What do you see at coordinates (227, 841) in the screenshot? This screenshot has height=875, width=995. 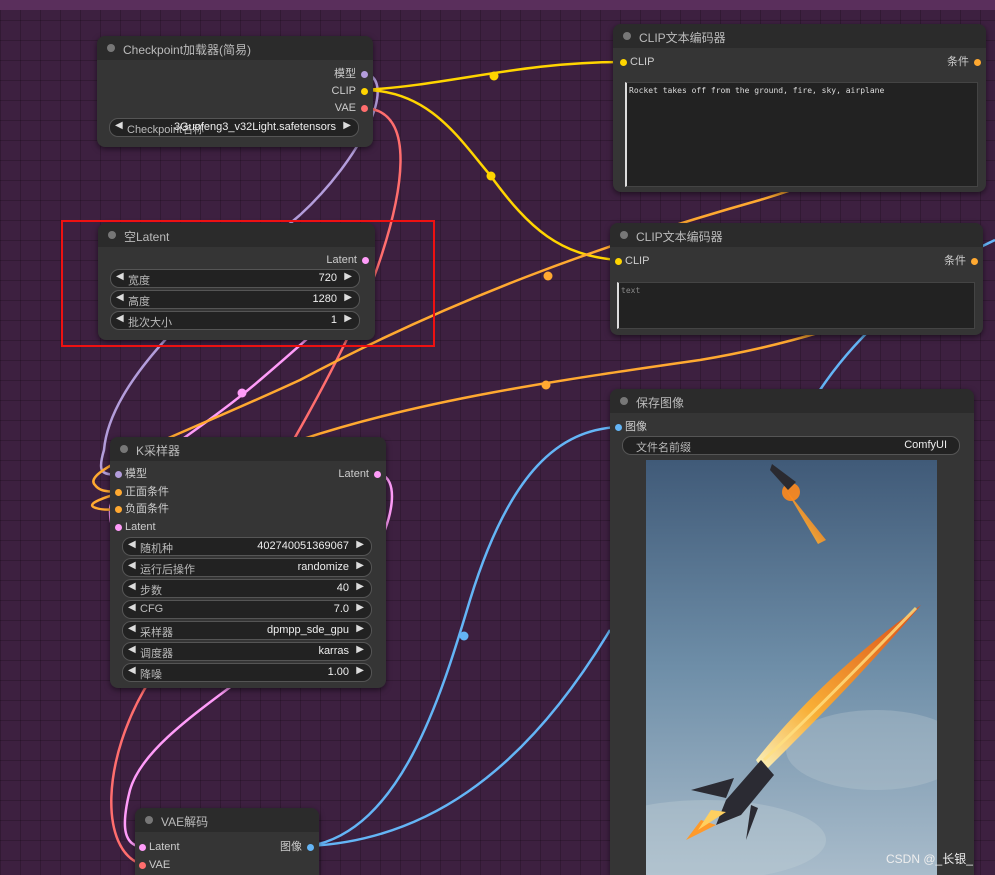 I see `vae-decode-node: VAE解码 Latent VAE 图像` at bounding box center [227, 841].